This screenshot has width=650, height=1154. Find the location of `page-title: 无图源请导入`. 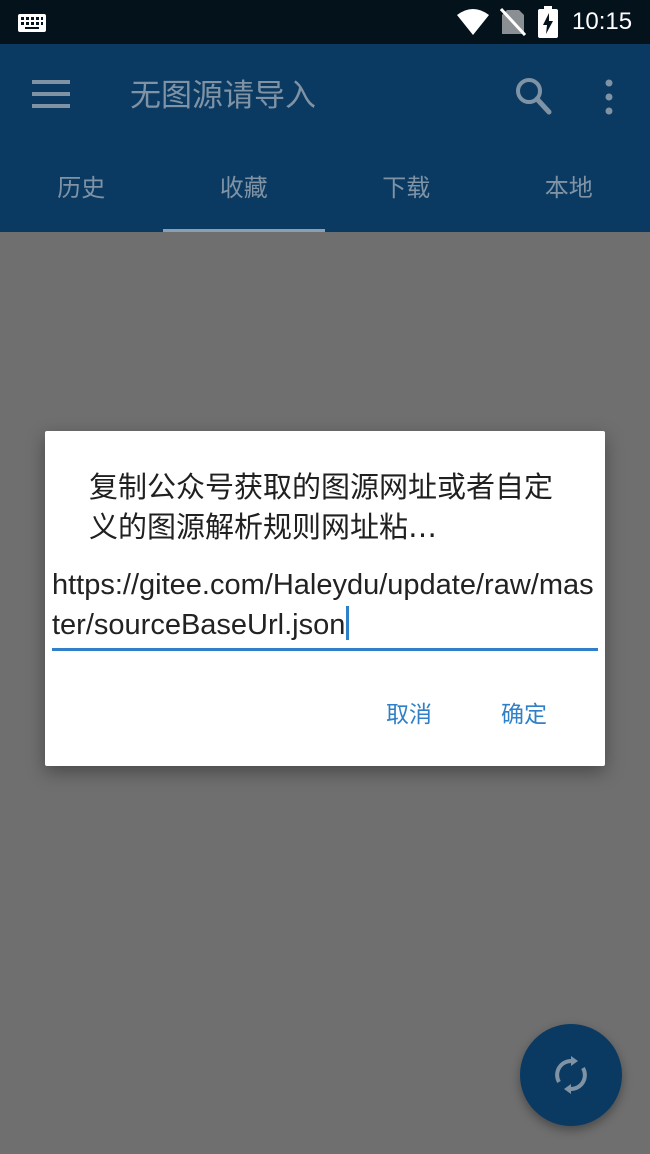

page-title: 无图源请导入 is located at coordinates (223, 96).